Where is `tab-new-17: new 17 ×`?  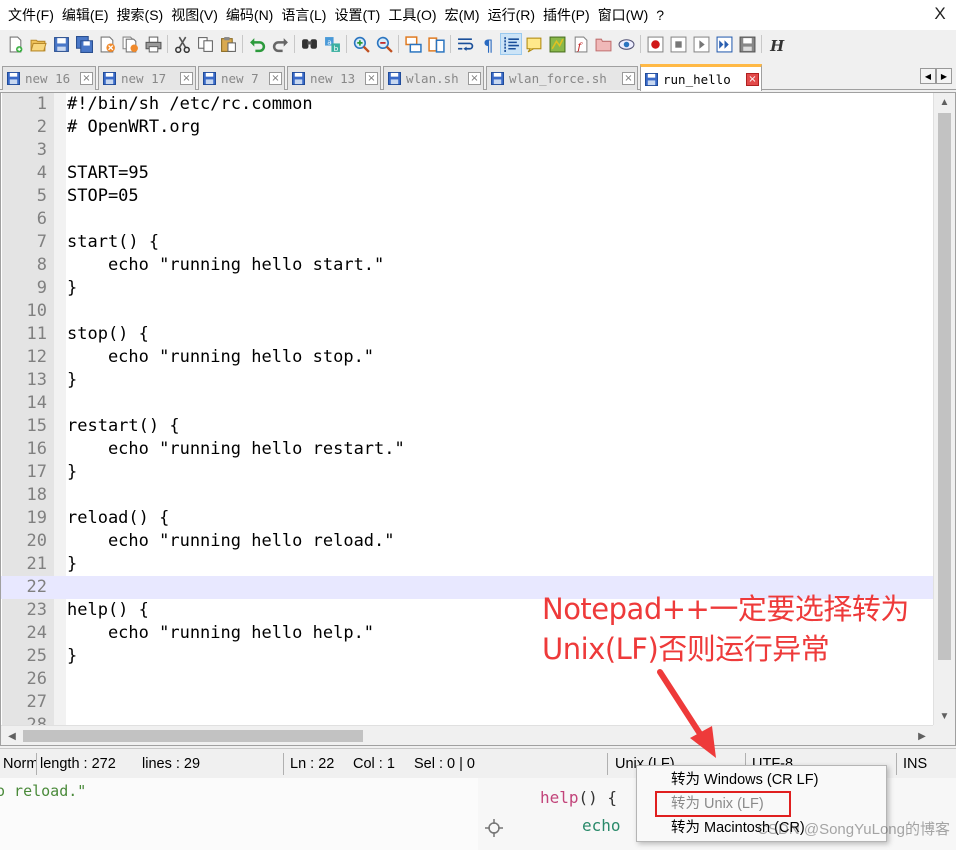
tab-new-17: new 17 × is located at coordinates (147, 78).